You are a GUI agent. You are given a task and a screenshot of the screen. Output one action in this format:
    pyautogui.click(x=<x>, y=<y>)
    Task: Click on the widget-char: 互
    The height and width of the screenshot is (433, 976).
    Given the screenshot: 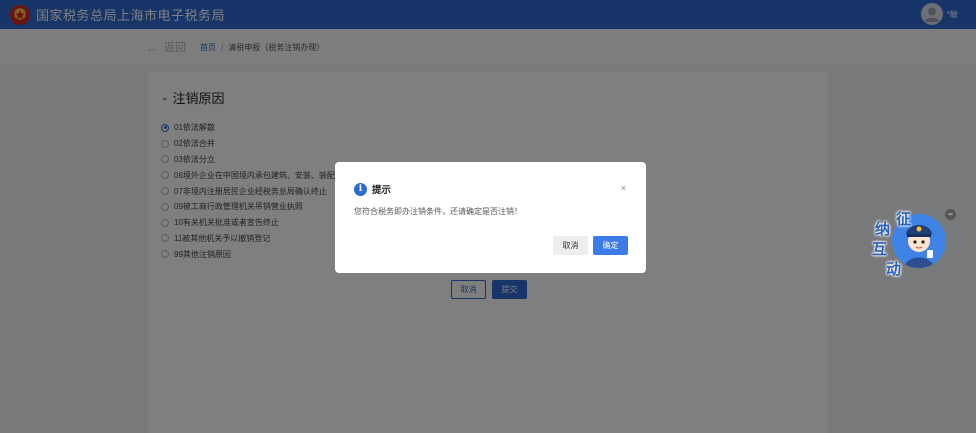 What is the action you would take?
    pyautogui.click(x=880, y=249)
    